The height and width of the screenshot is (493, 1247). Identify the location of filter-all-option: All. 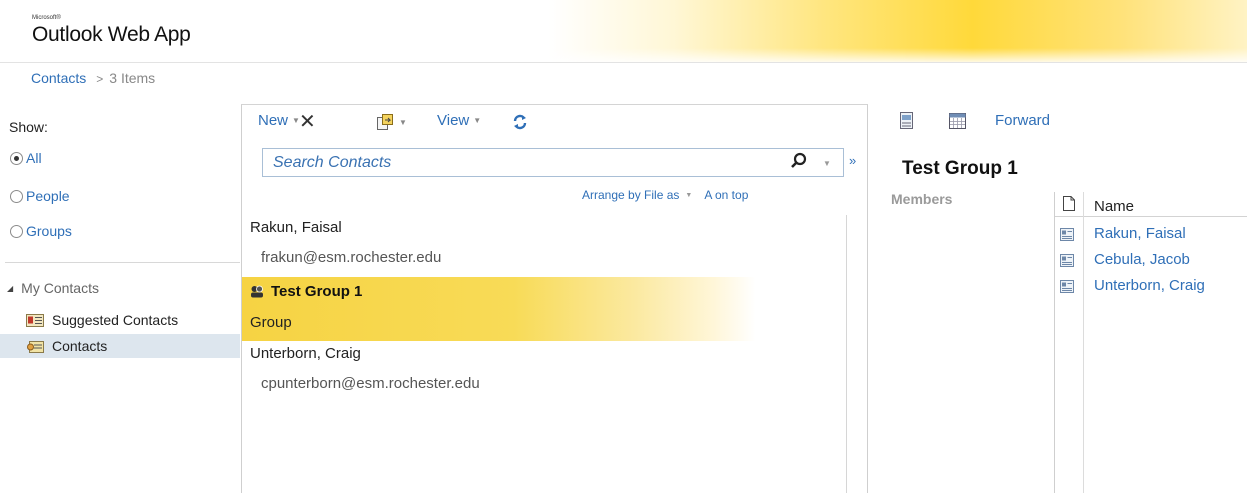
(26, 158).